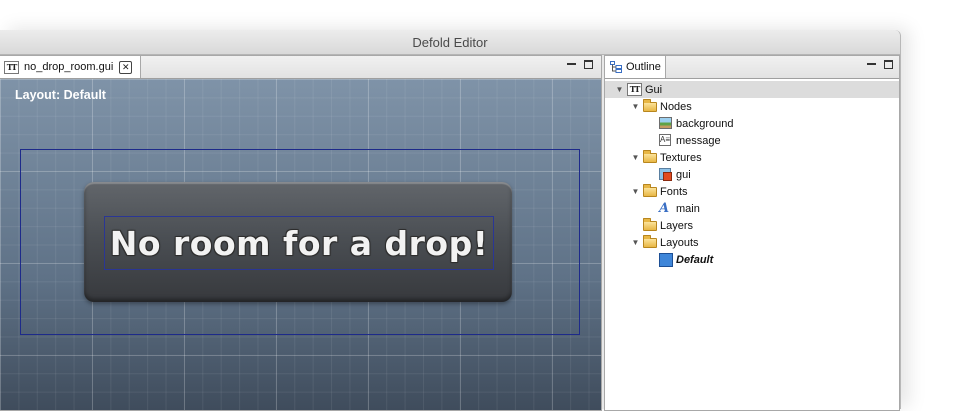 The width and height of the screenshot is (956, 411). Describe the element at coordinates (752, 157) in the screenshot. I see `tree-item-textures: ▼ Textures` at that location.